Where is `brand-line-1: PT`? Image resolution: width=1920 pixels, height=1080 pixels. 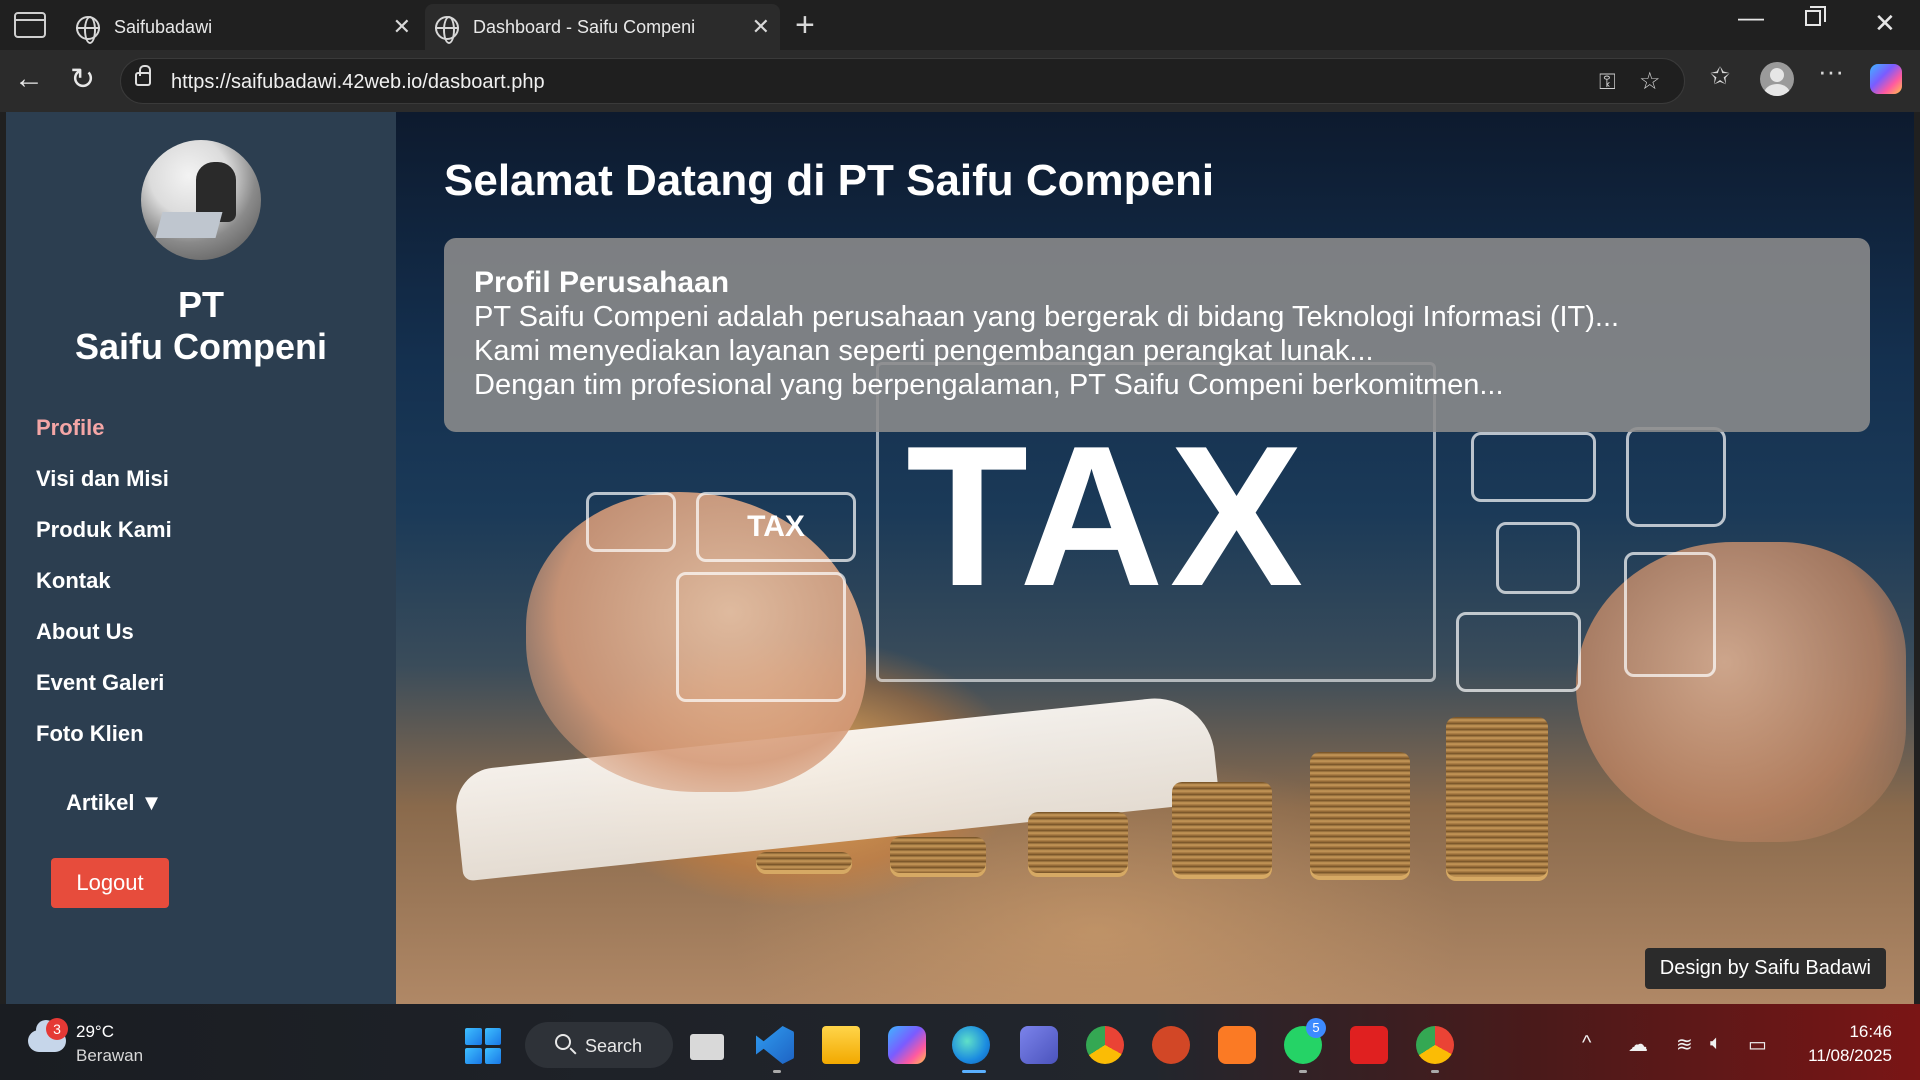 brand-line-1: PT is located at coordinates (200, 304).